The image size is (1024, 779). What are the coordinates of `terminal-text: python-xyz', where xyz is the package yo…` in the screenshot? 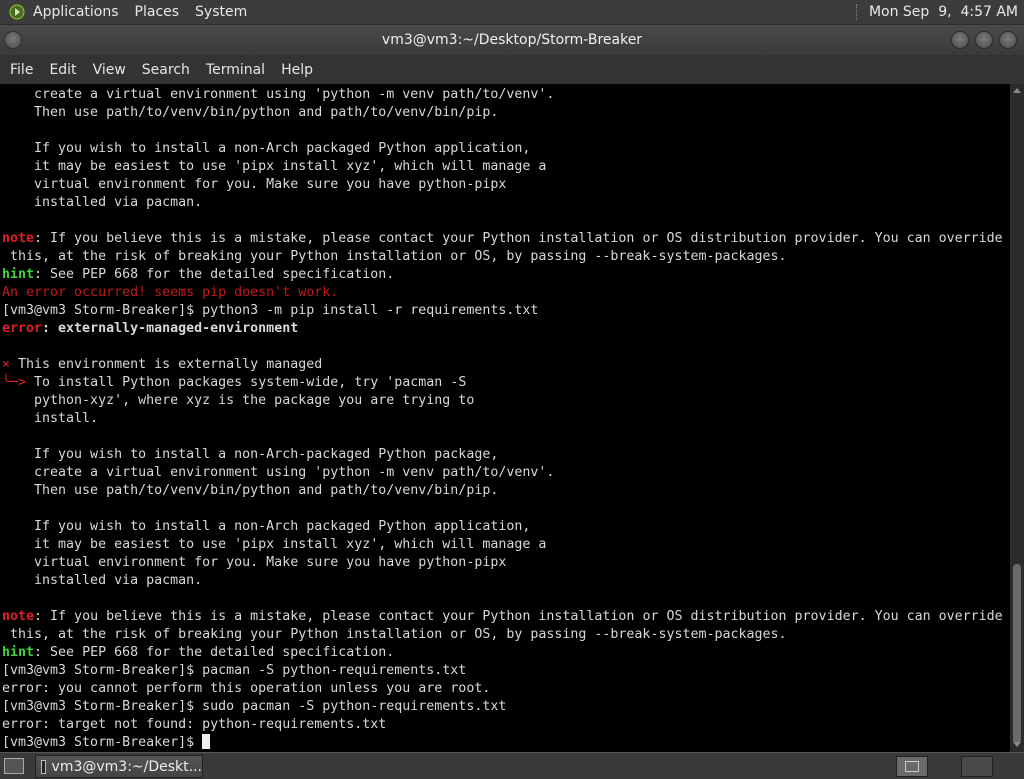 It's located at (238, 400).